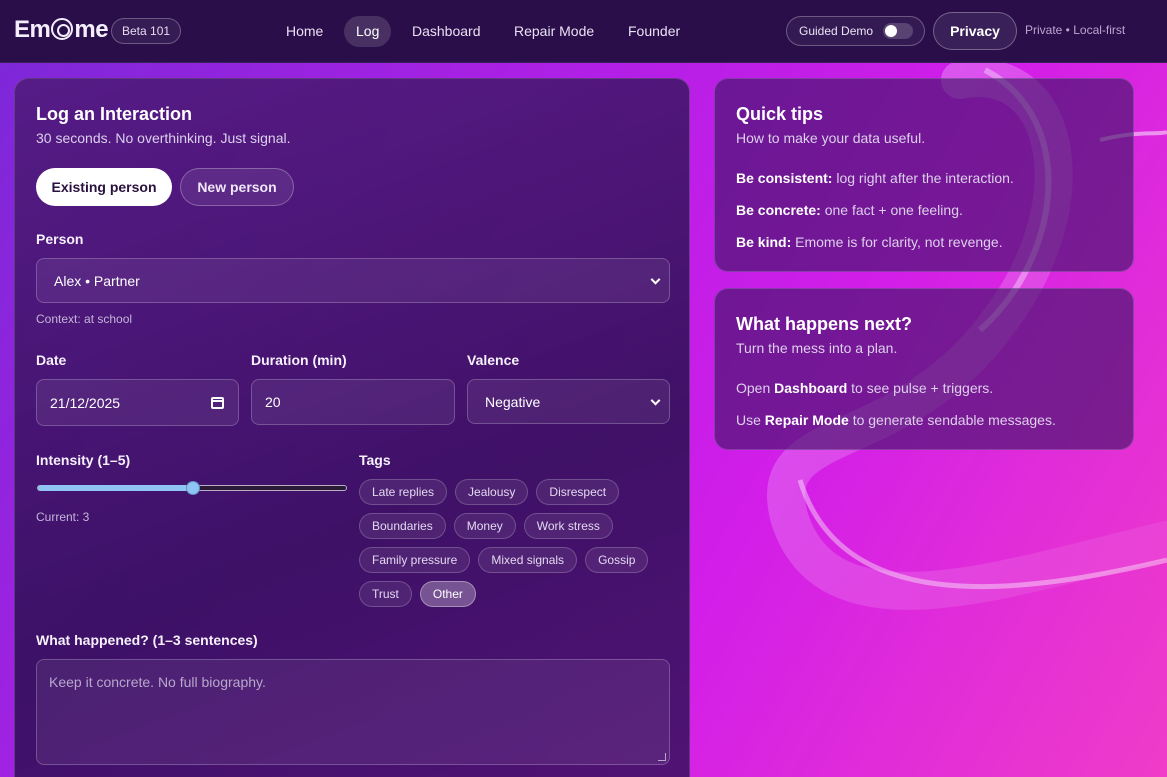 The height and width of the screenshot is (777, 1167). Describe the element at coordinates (662, 757) in the screenshot. I see `resize-handle-icon` at that location.